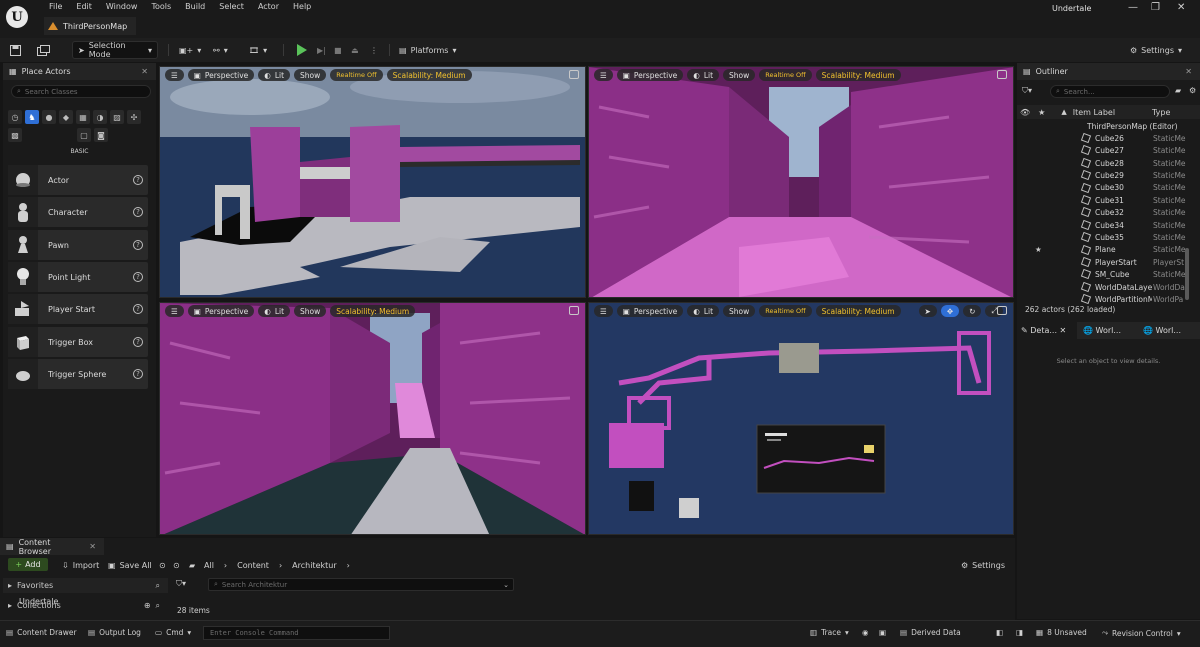 Image resolution: width=1200 pixels, height=647 pixels. What do you see at coordinates (1102, 212) in the screenshot?
I see `outliner-row: Cube32 StaticMe` at bounding box center [1102, 212].